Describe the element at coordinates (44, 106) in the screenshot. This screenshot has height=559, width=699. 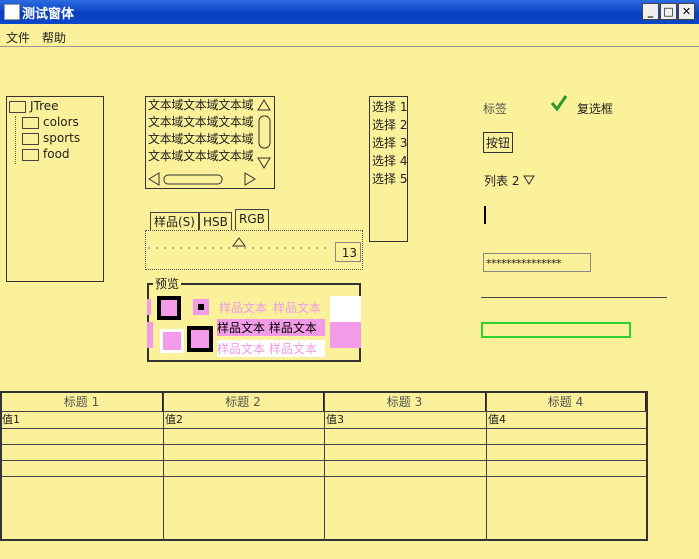
I see `tree-root-label: JTree` at that location.